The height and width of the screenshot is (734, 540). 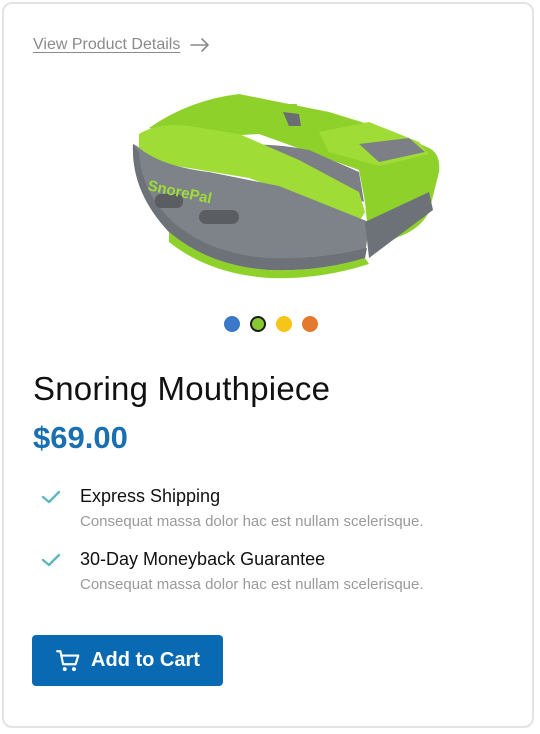 I want to click on details-link-label: View Product Details, so click(x=107, y=44).